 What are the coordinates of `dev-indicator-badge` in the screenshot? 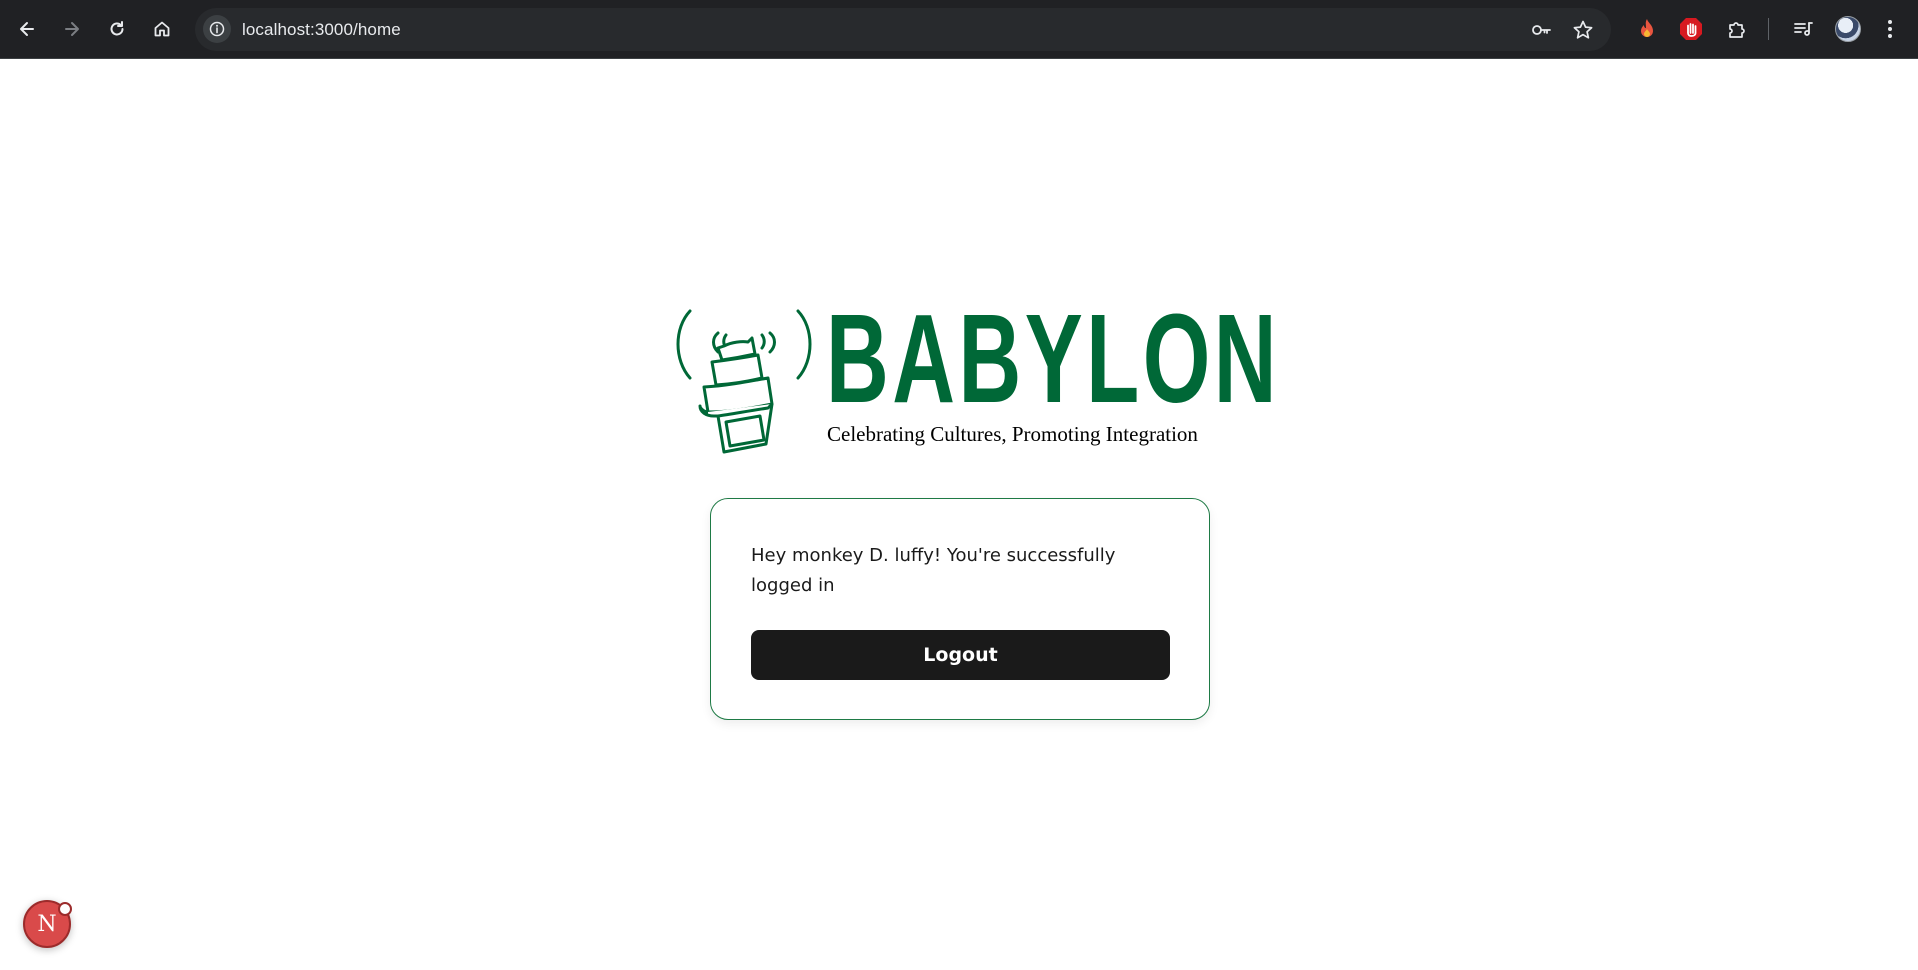 It's located at (65, 909).